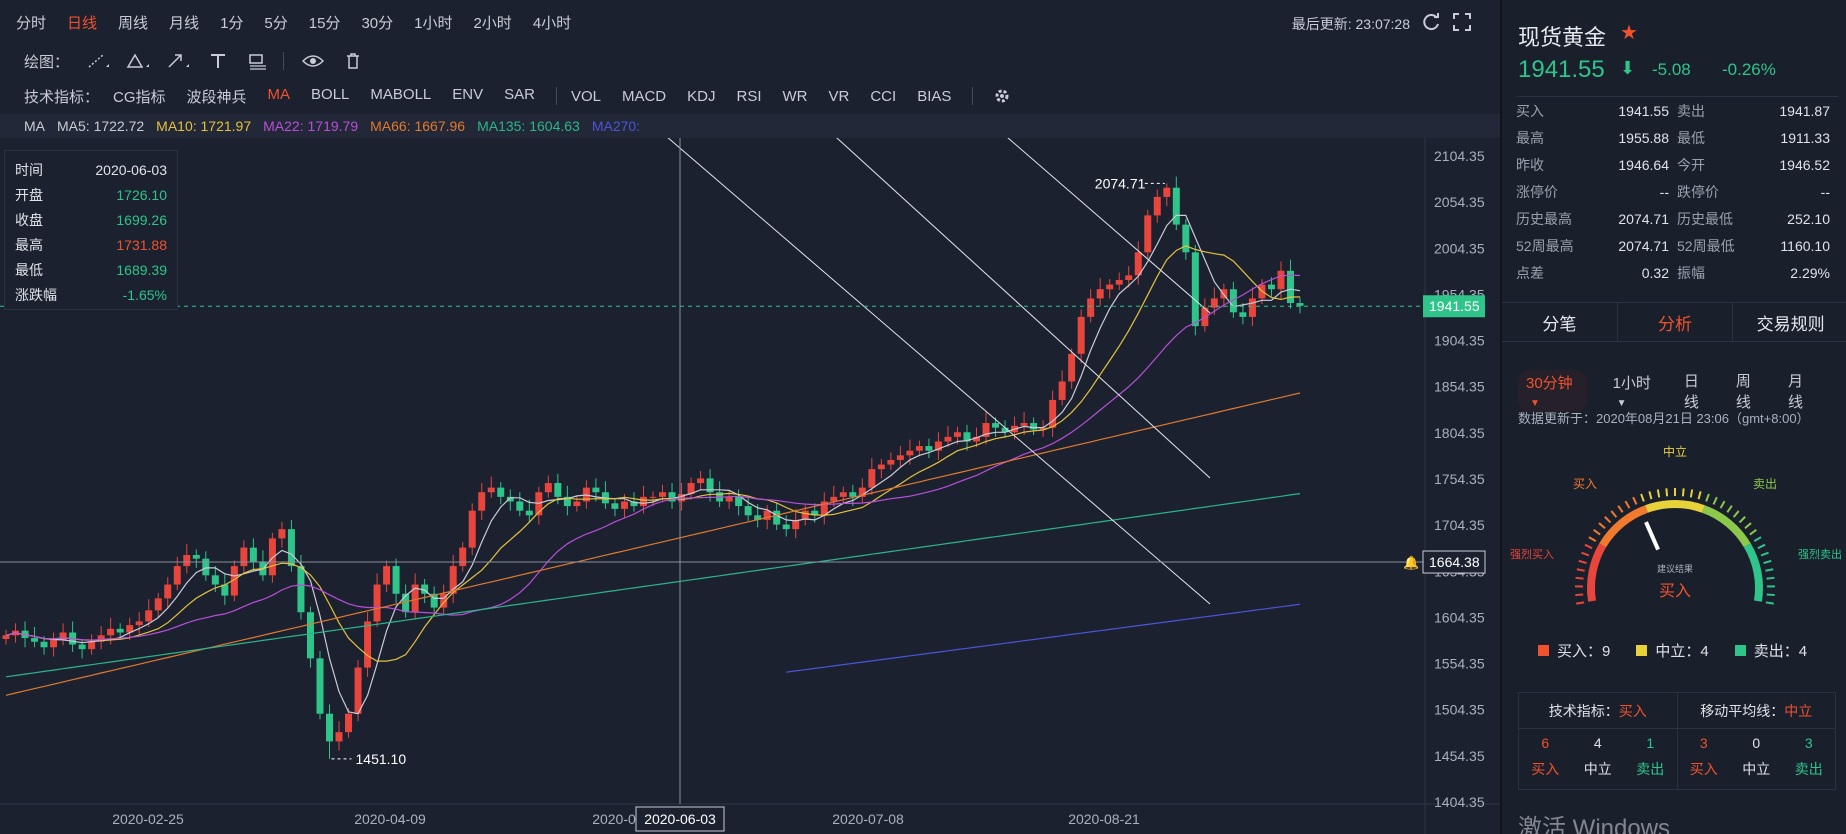  I want to click on sub-indicator-tab: BIAS, so click(934, 96).